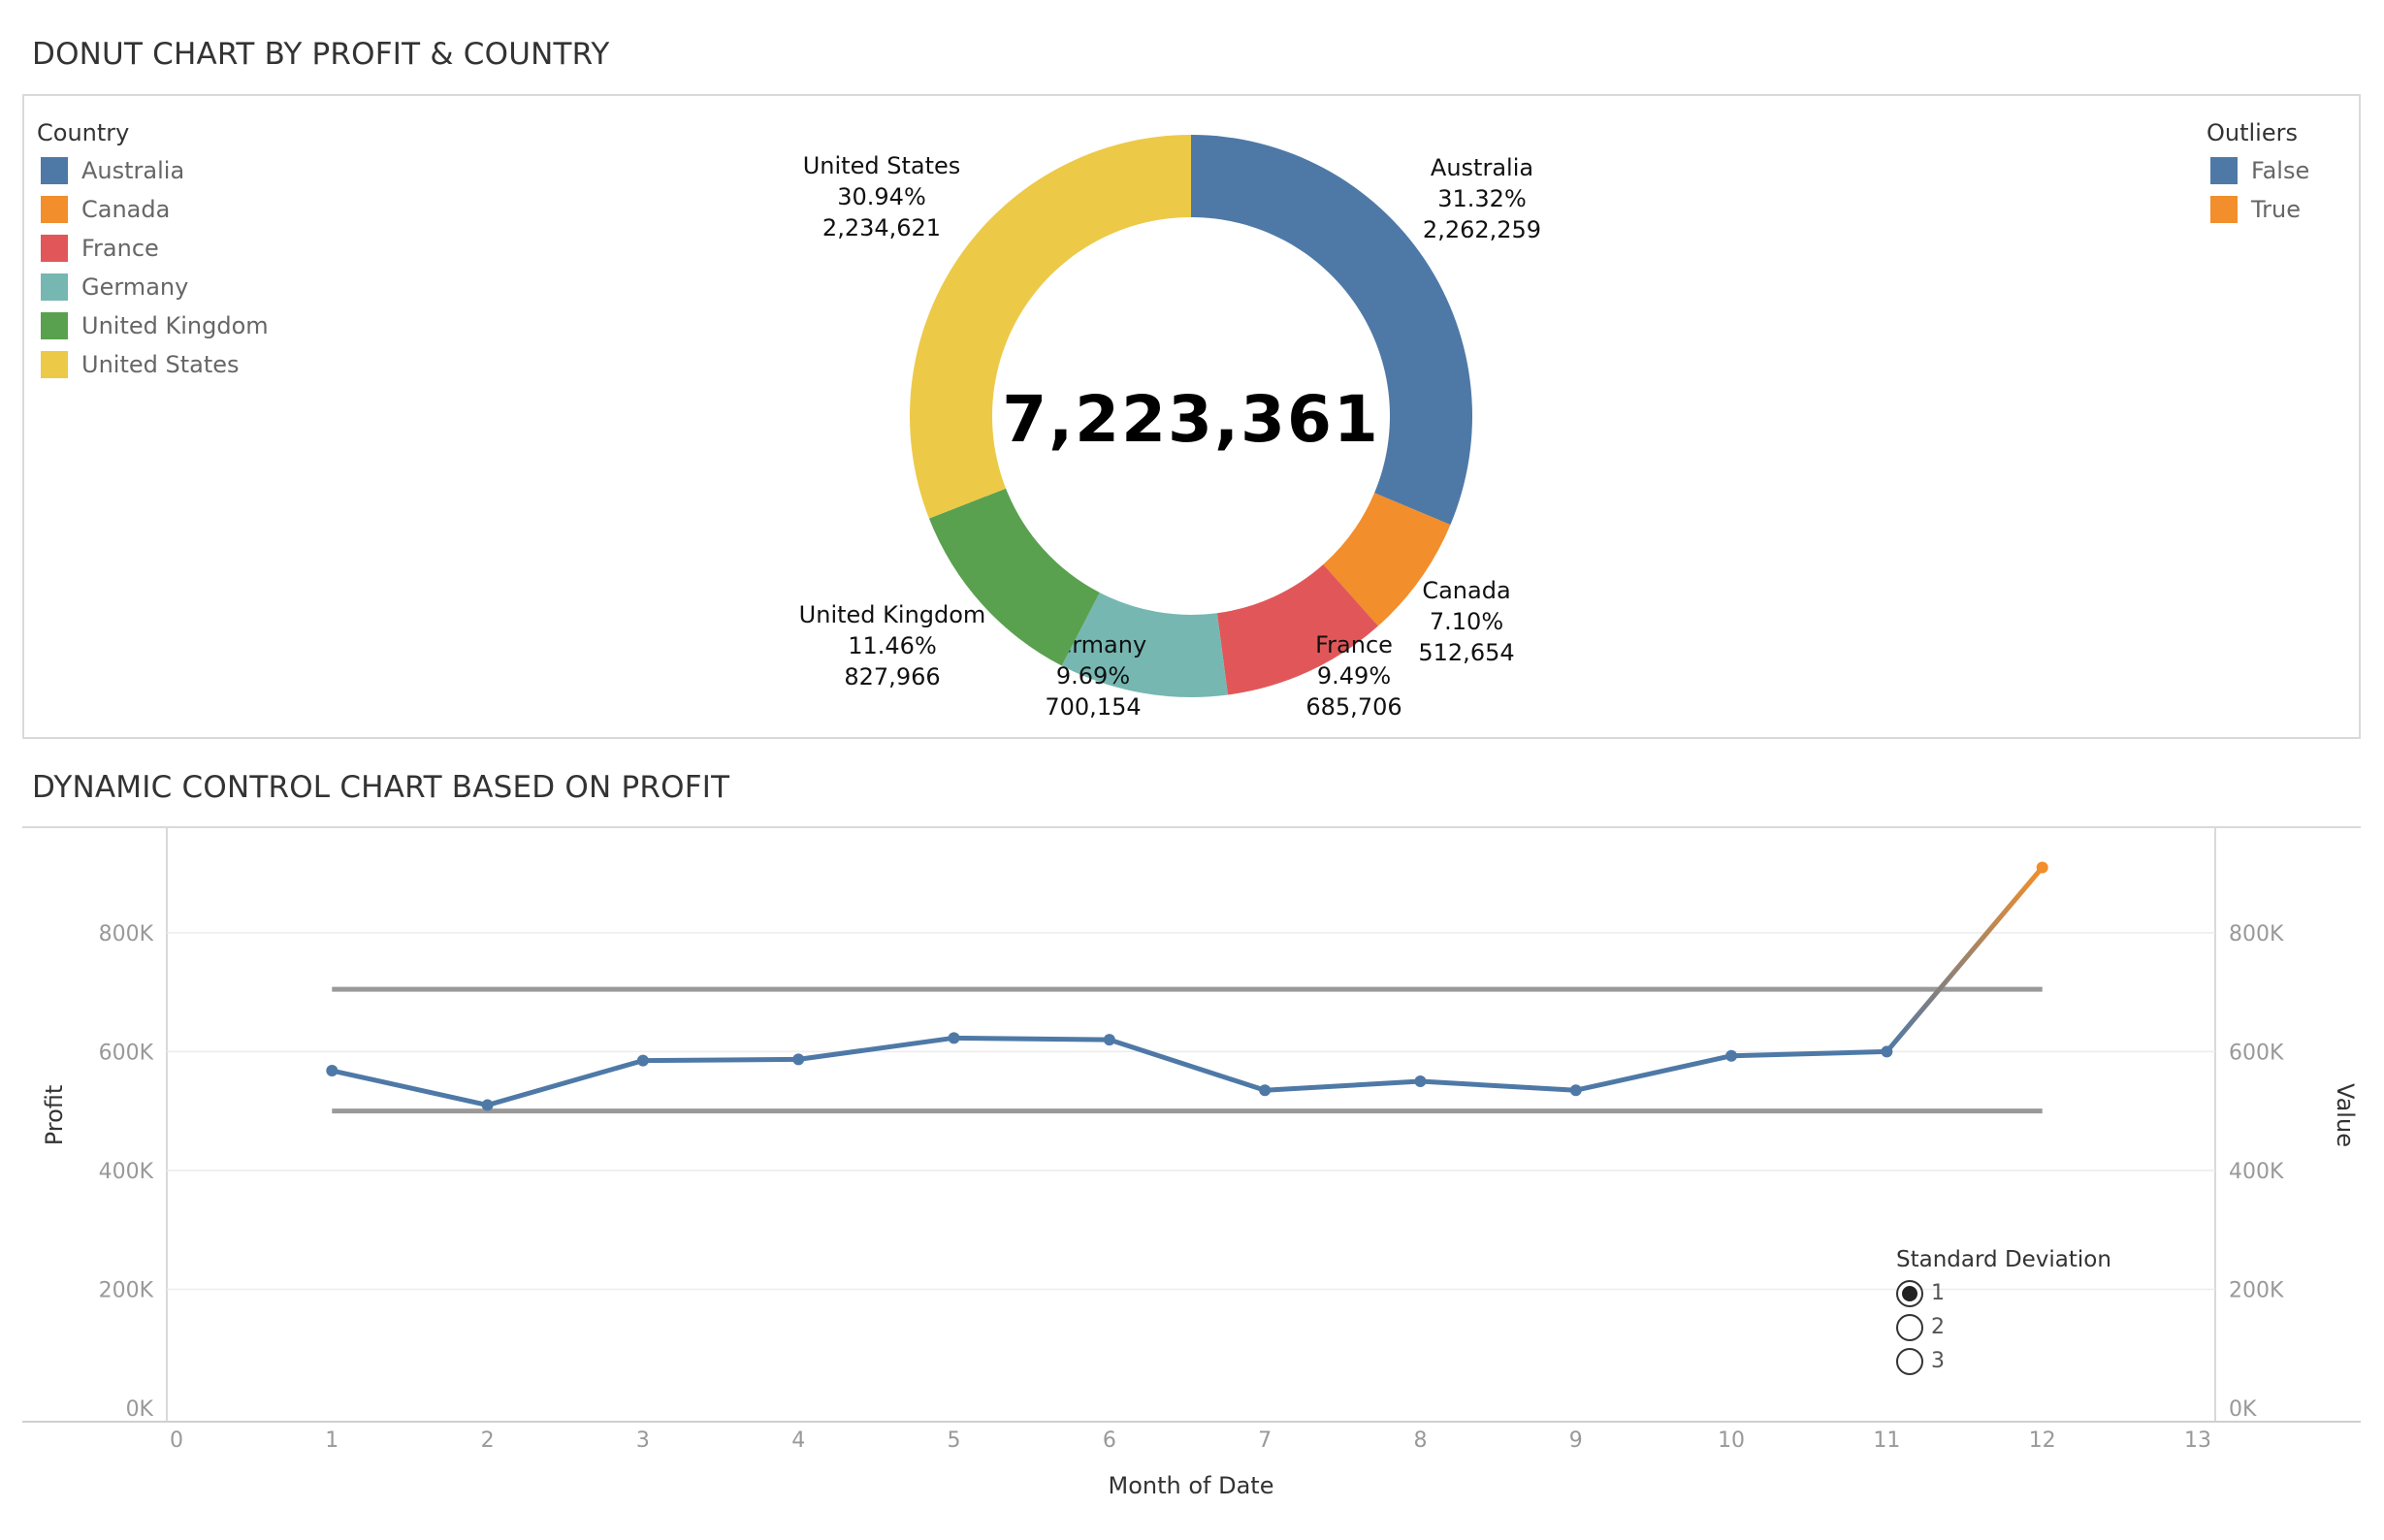 Image resolution: width=2384 pixels, height=1540 pixels. Describe the element at coordinates (140, 1410) in the screenshot. I see `y-tick-label: 0K` at that location.